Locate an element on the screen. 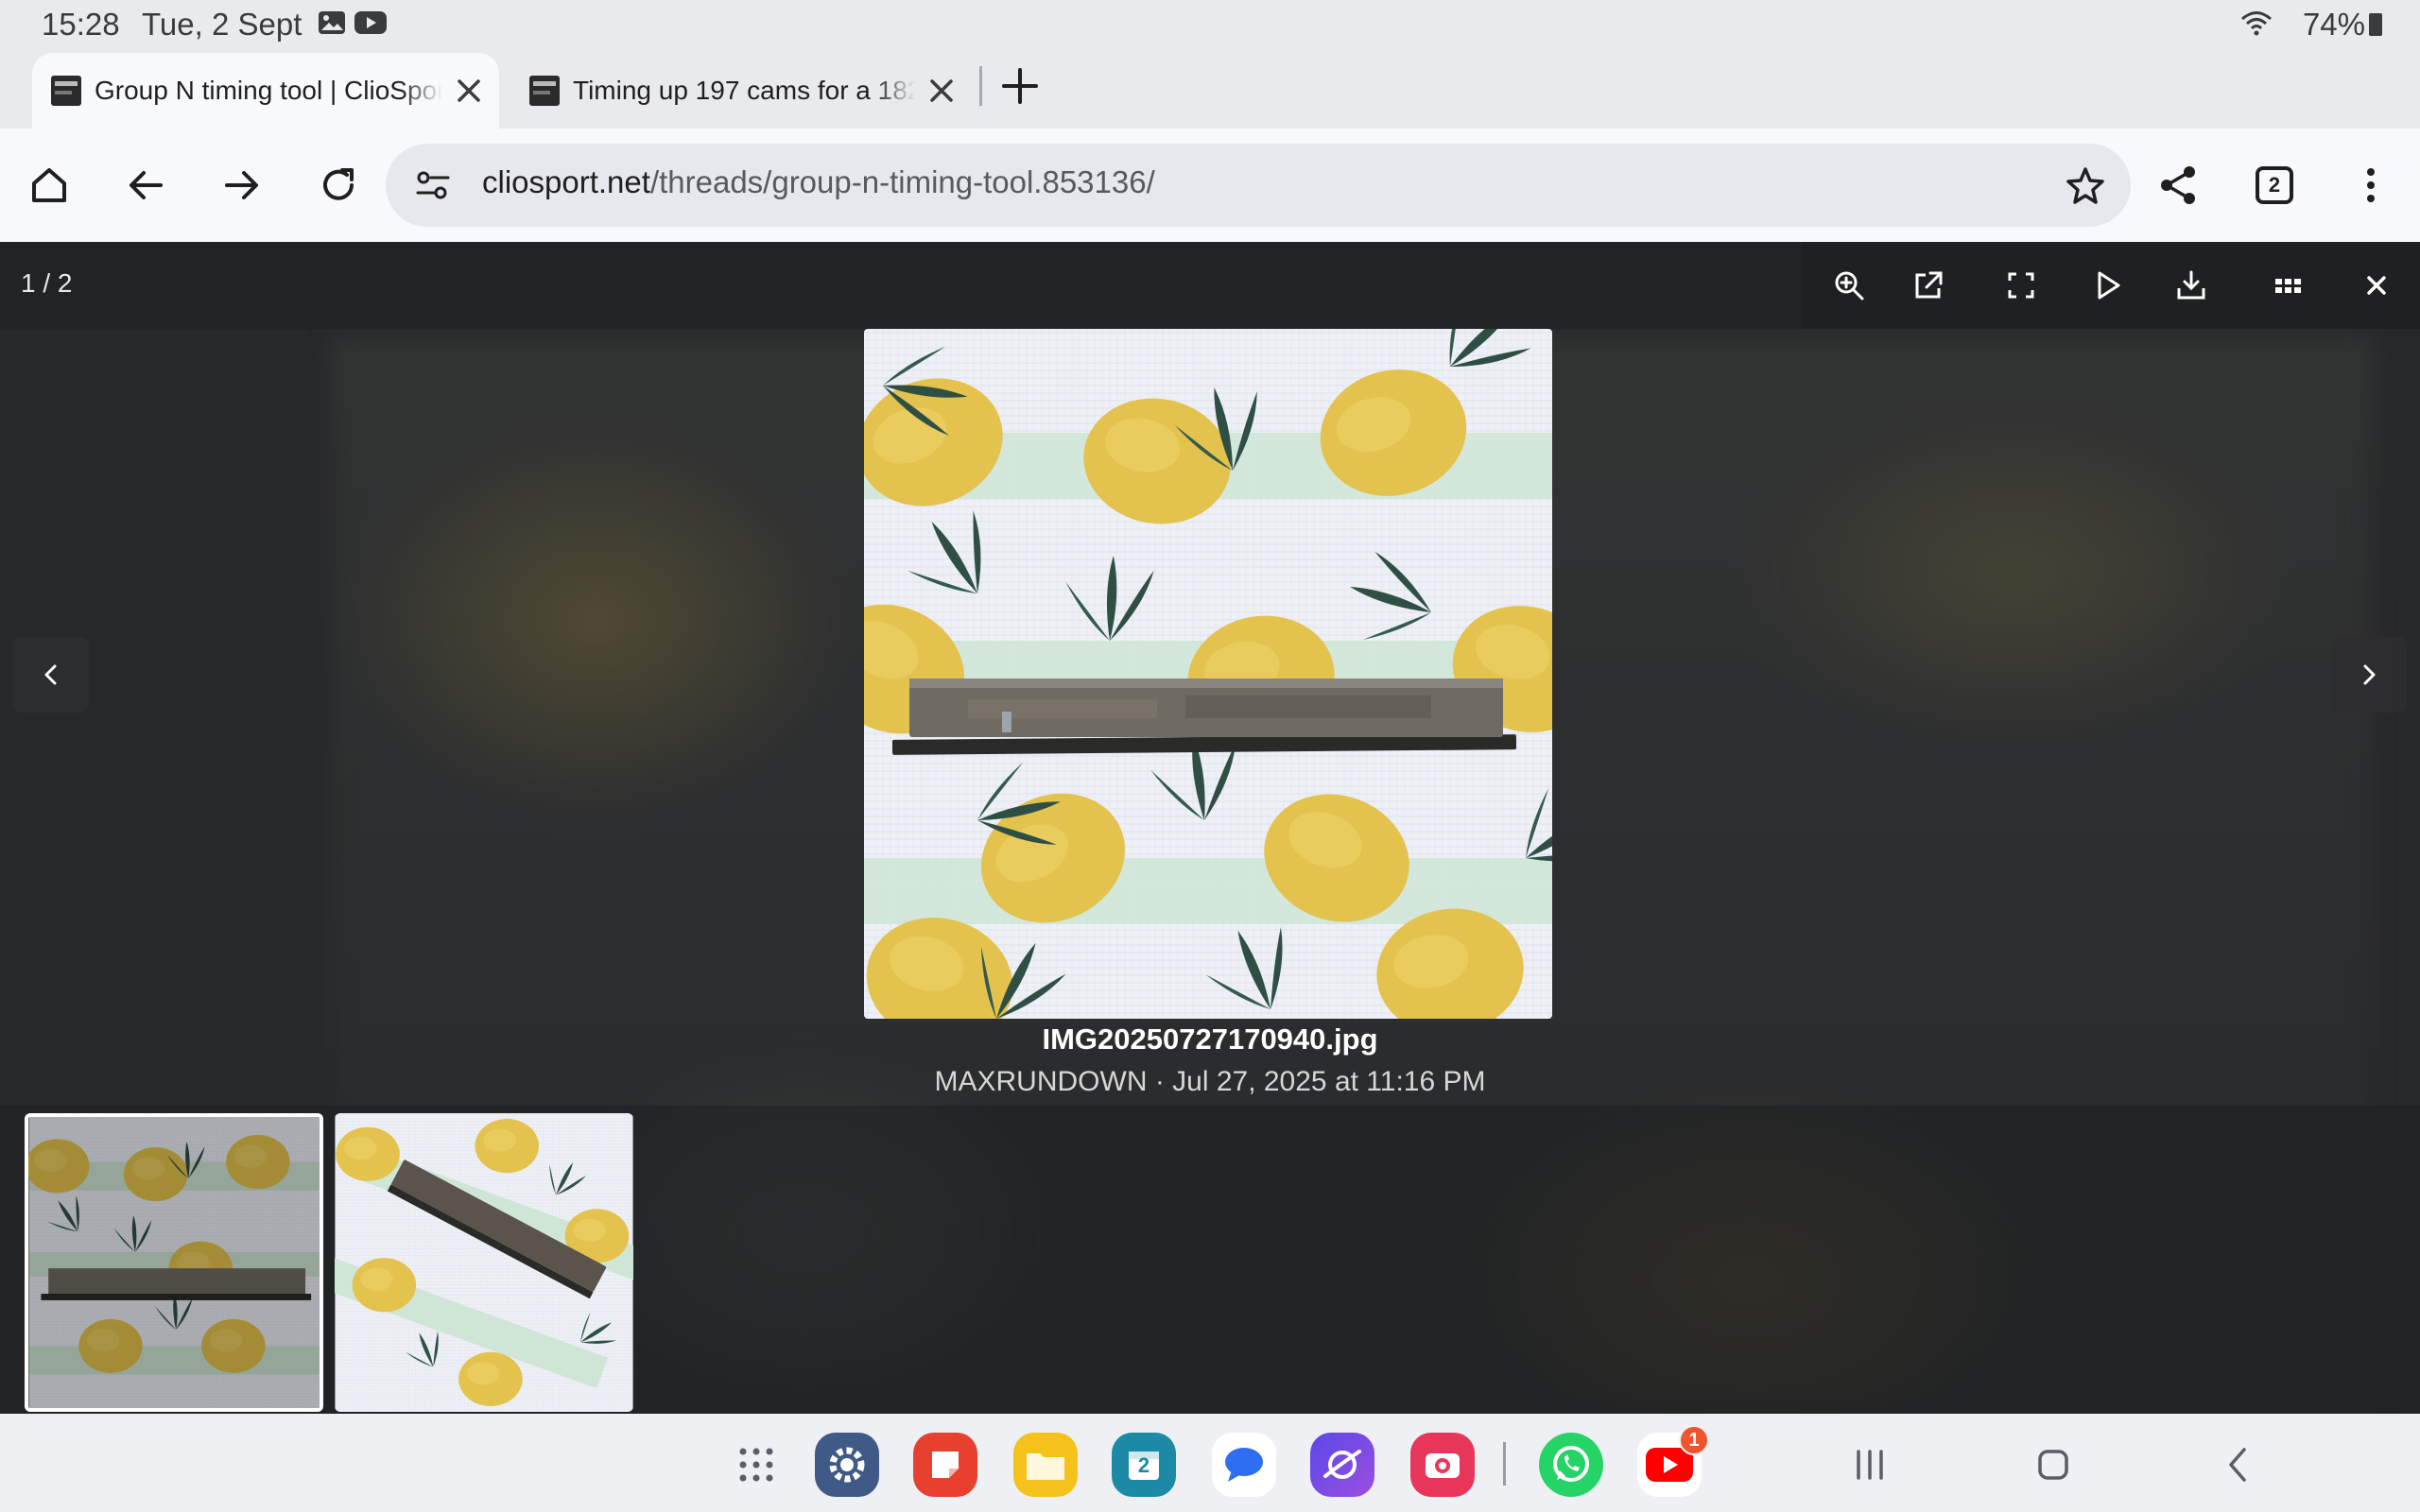  fullscreen-button is located at coordinates (2021, 285).